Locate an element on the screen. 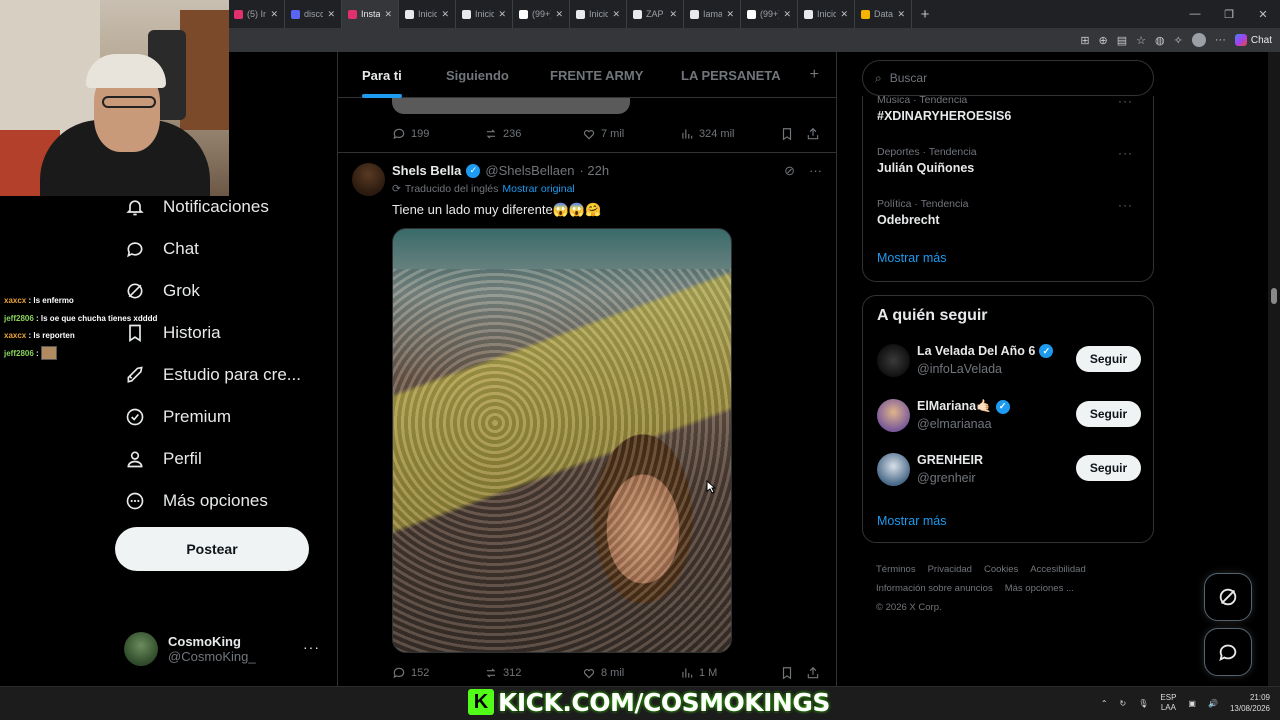 This screenshot has width=1280, height=720. tweet-avatar is located at coordinates (368, 179).